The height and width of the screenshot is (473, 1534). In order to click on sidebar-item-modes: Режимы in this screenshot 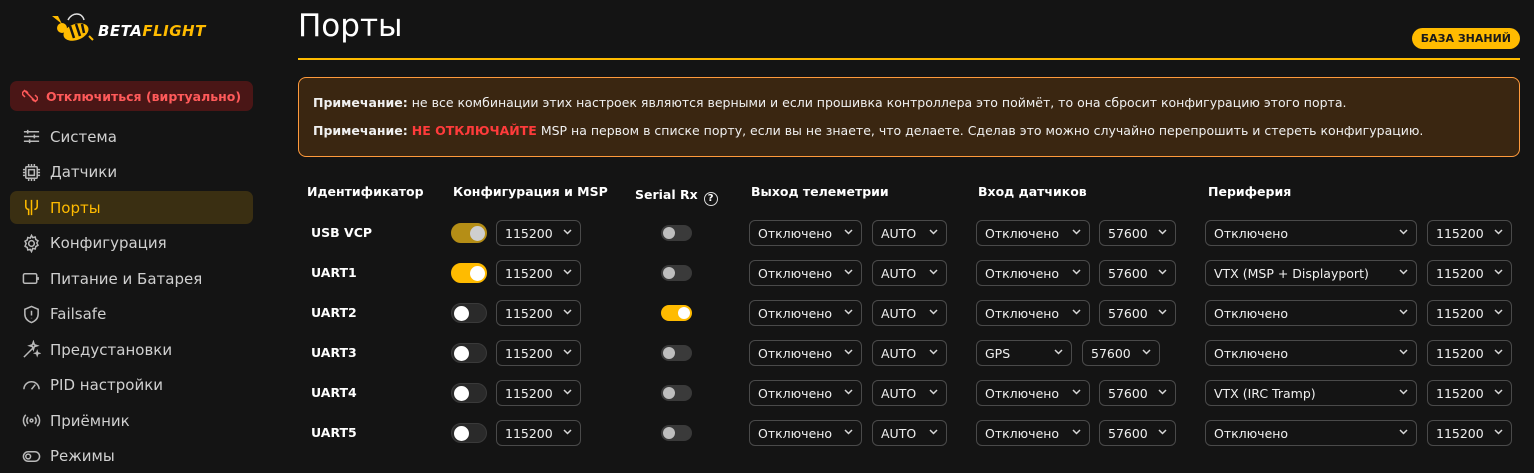, I will do `click(131, 456)`.